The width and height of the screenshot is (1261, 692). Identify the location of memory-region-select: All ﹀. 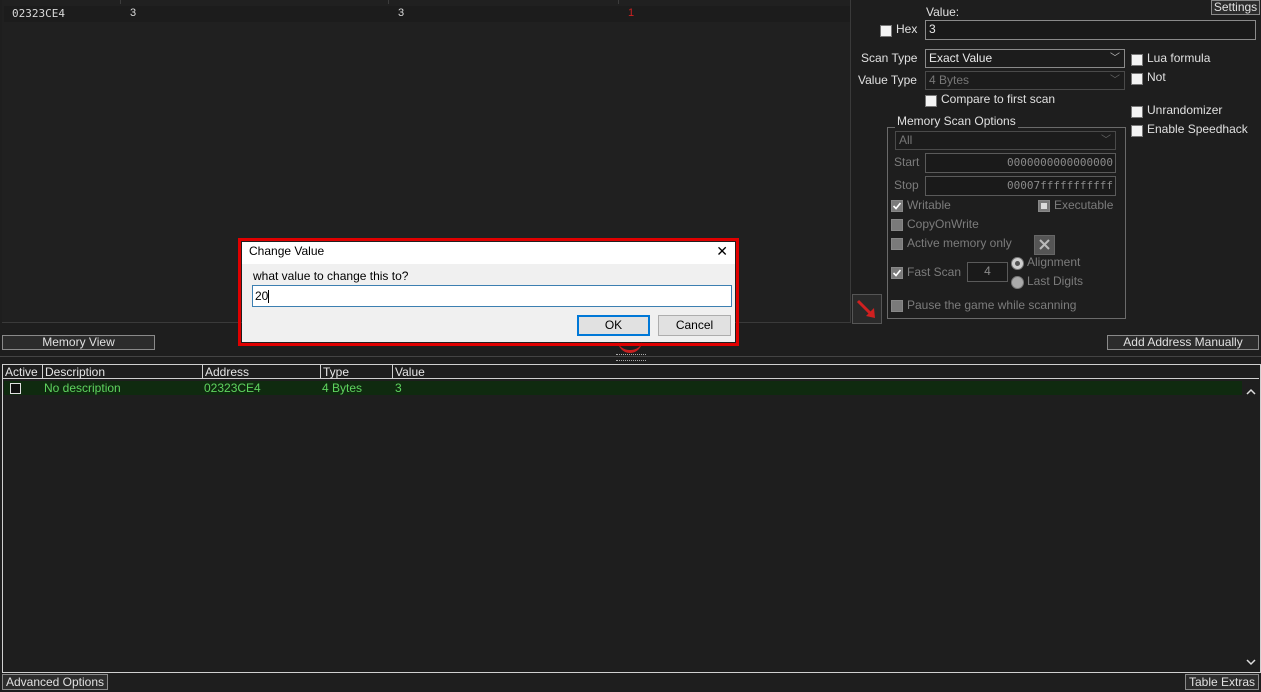
(1005, 140).